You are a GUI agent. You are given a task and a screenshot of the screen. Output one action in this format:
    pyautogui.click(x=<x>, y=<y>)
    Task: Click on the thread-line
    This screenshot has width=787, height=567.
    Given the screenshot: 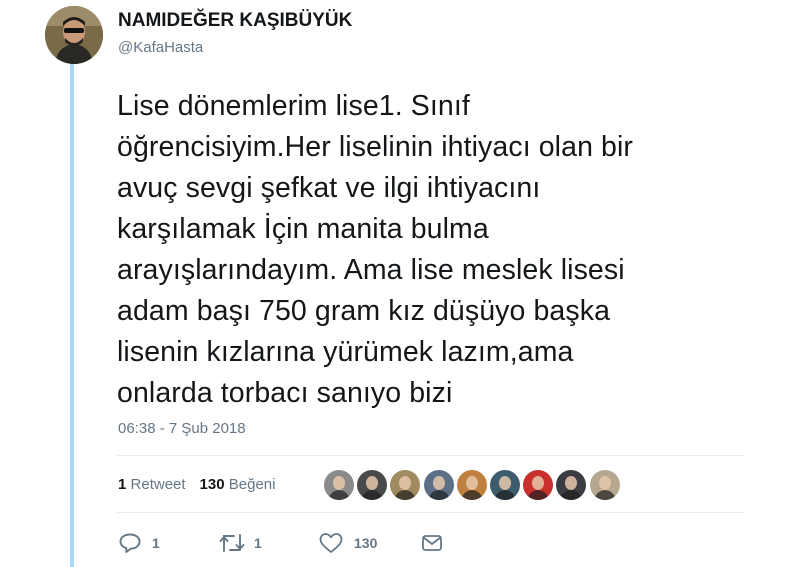 What is the action you would take?
    pyautogui.click(x=72, y=315)
    